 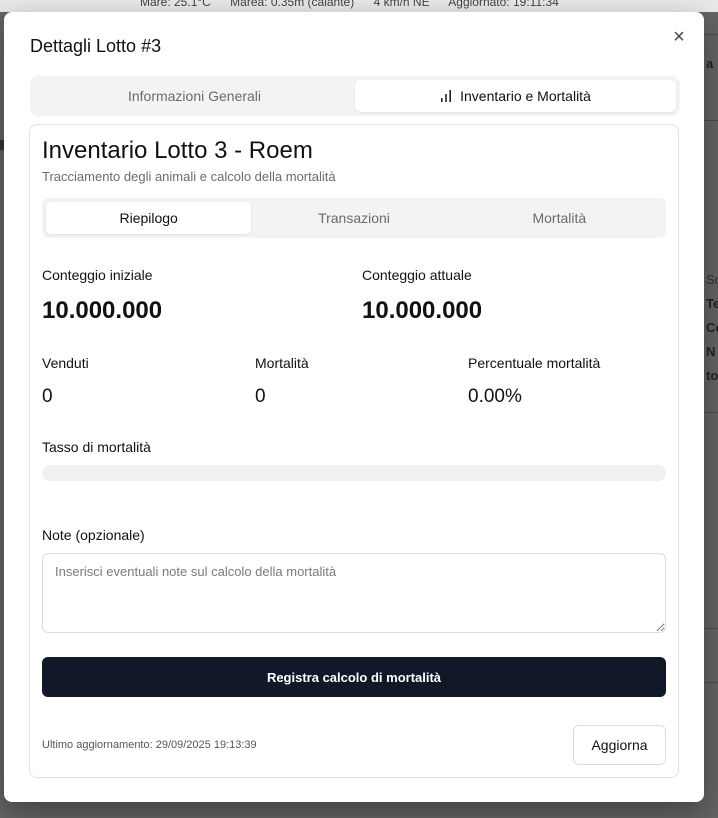 What do you see at coordinates (710, 63) in the screenshot?
I see `background-fragment: a` at bounding box center [710, 63].